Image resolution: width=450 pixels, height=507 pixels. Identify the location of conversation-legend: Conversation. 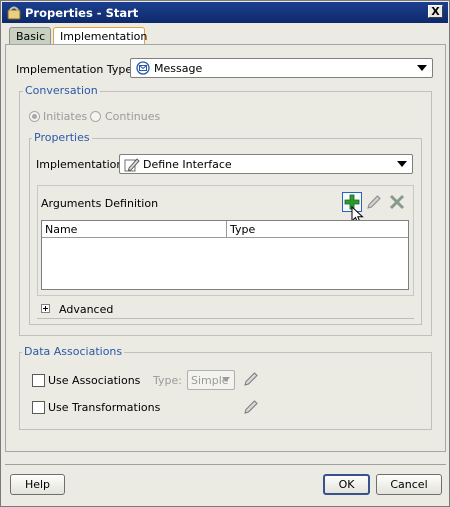
(61, 90).